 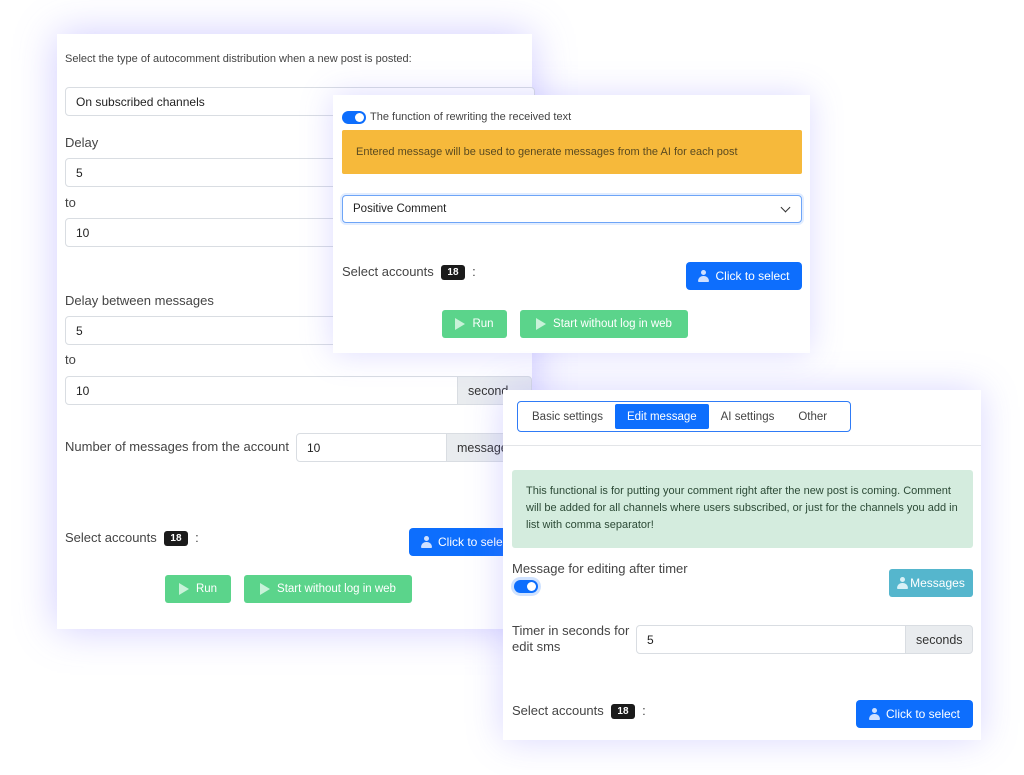 What do you see at coordinates (354, 117) in the screenshot?
I see `rewrite-toggle` at bounding box center [354, 117].